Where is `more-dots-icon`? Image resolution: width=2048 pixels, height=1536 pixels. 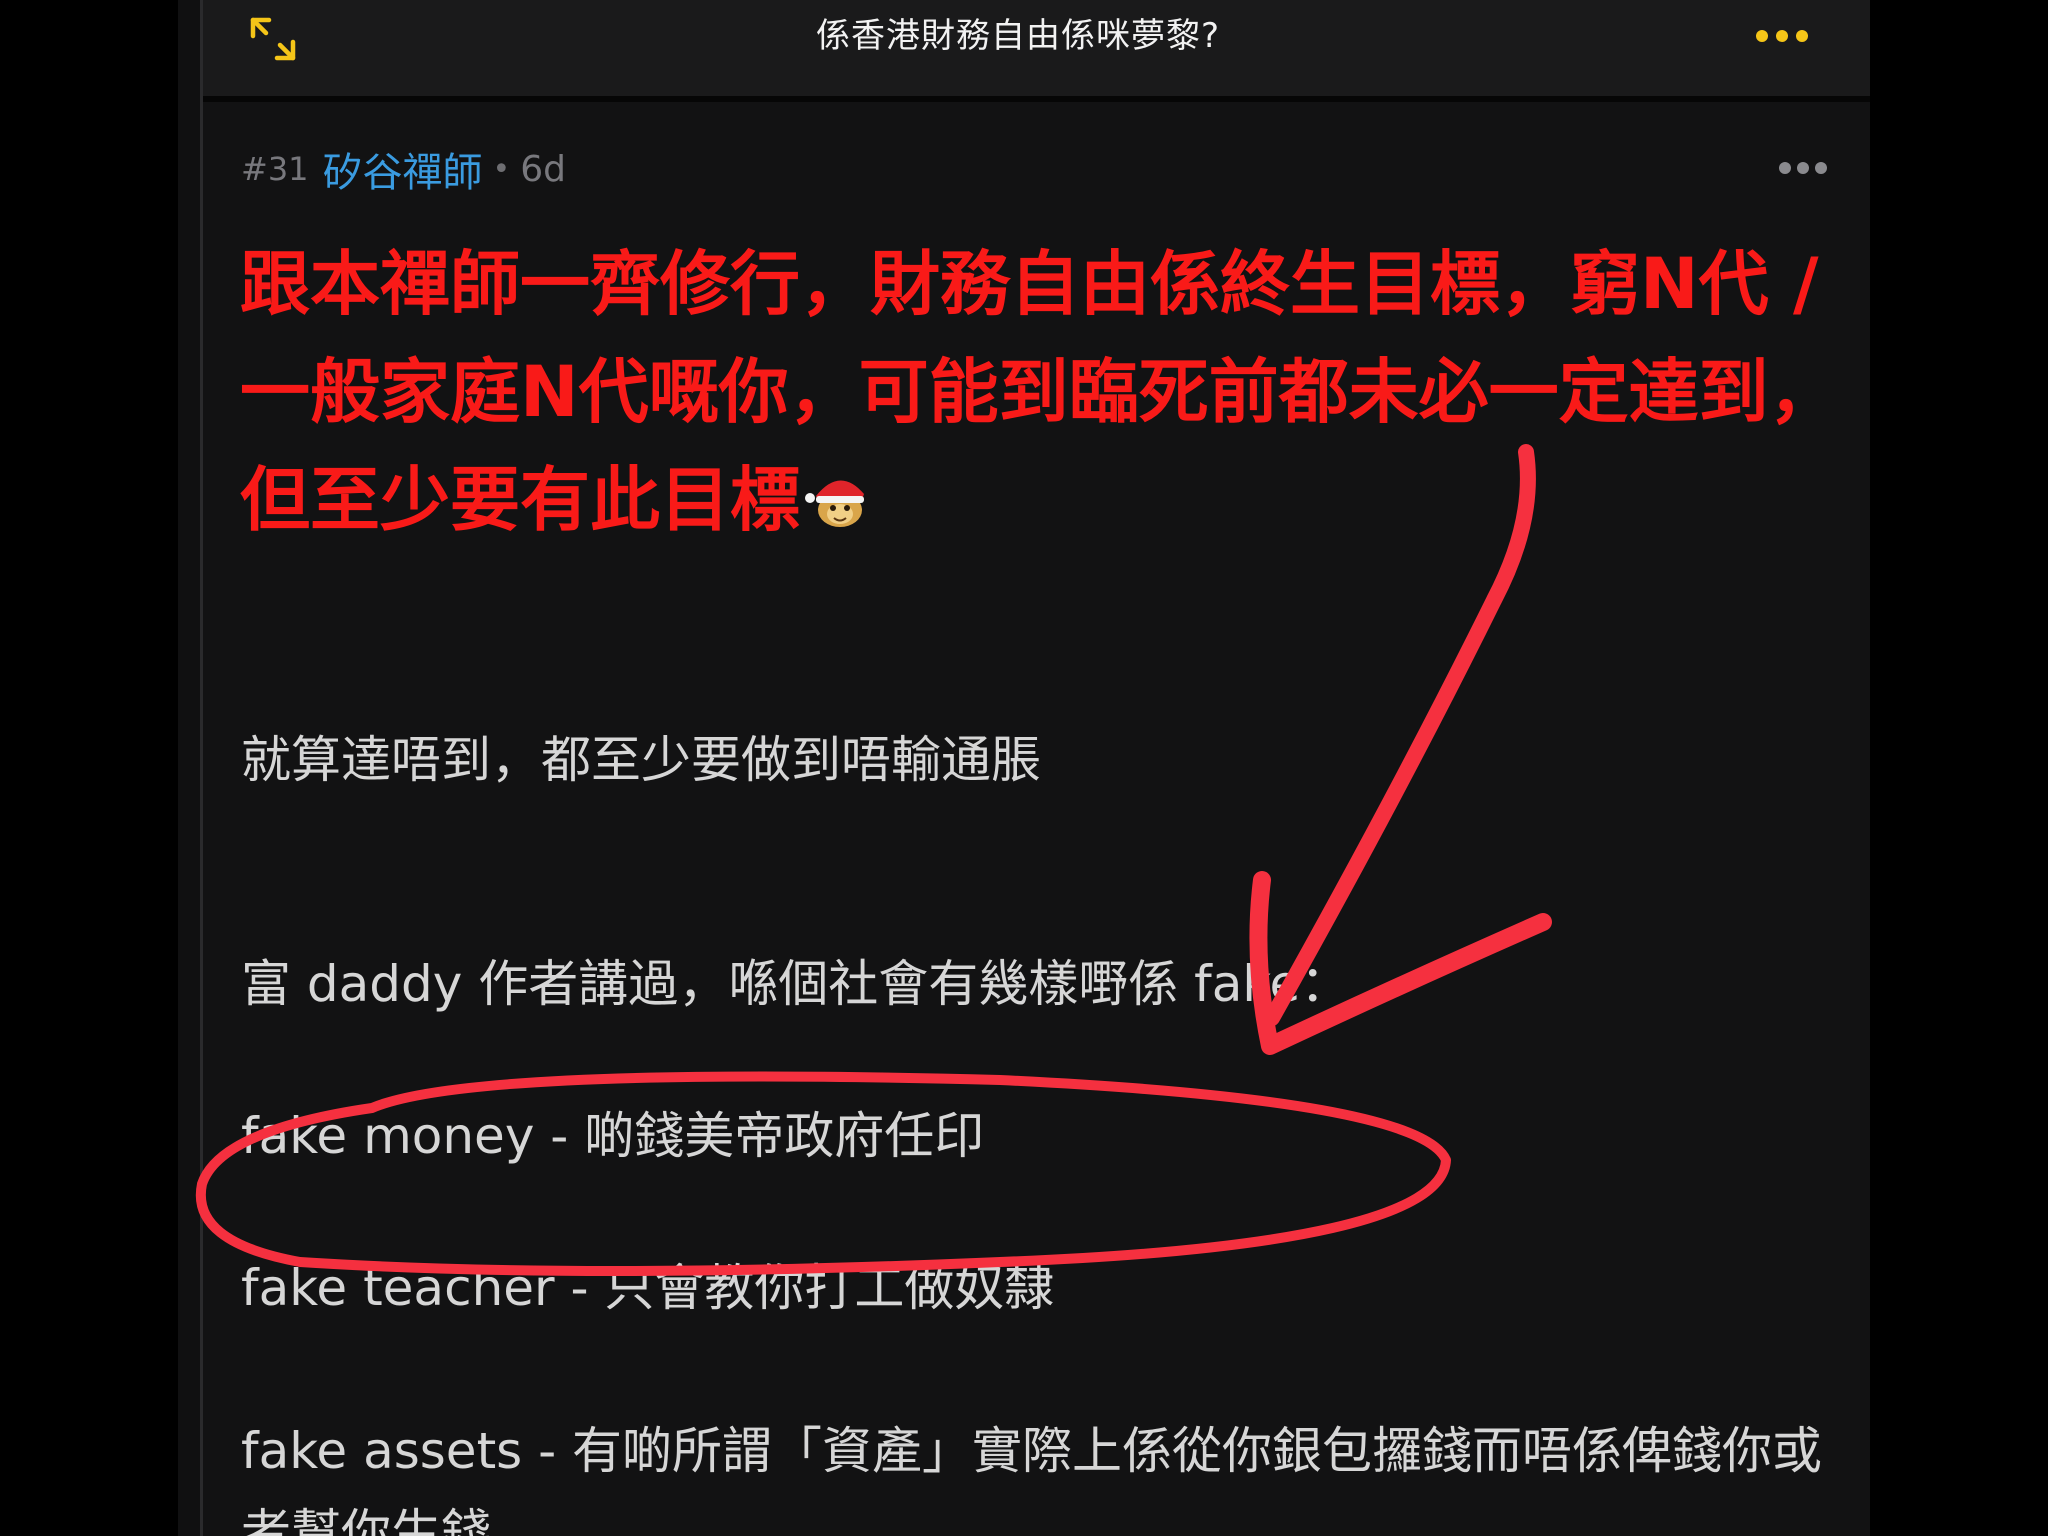 more-dots-icon is located at coordinates (1782, 36).